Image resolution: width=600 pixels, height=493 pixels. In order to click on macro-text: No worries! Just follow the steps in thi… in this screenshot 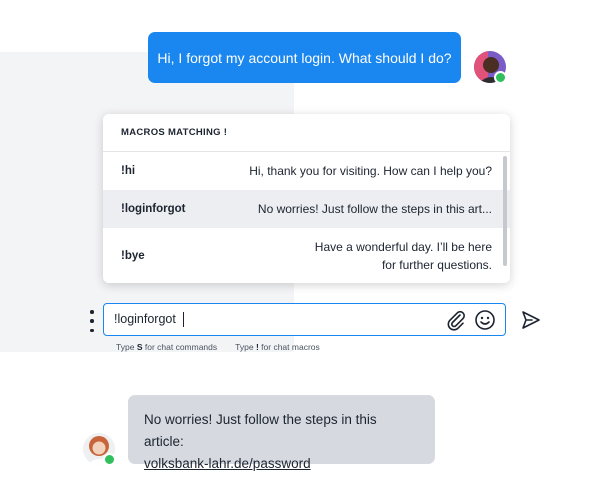, I will do `click(374, 209)`.